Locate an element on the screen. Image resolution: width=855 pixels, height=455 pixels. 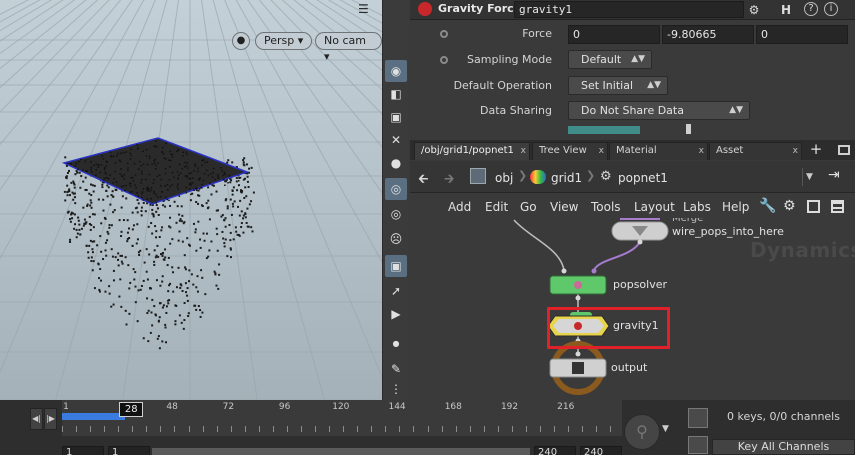
menu-add: Add is located at coordinates (459, 207).